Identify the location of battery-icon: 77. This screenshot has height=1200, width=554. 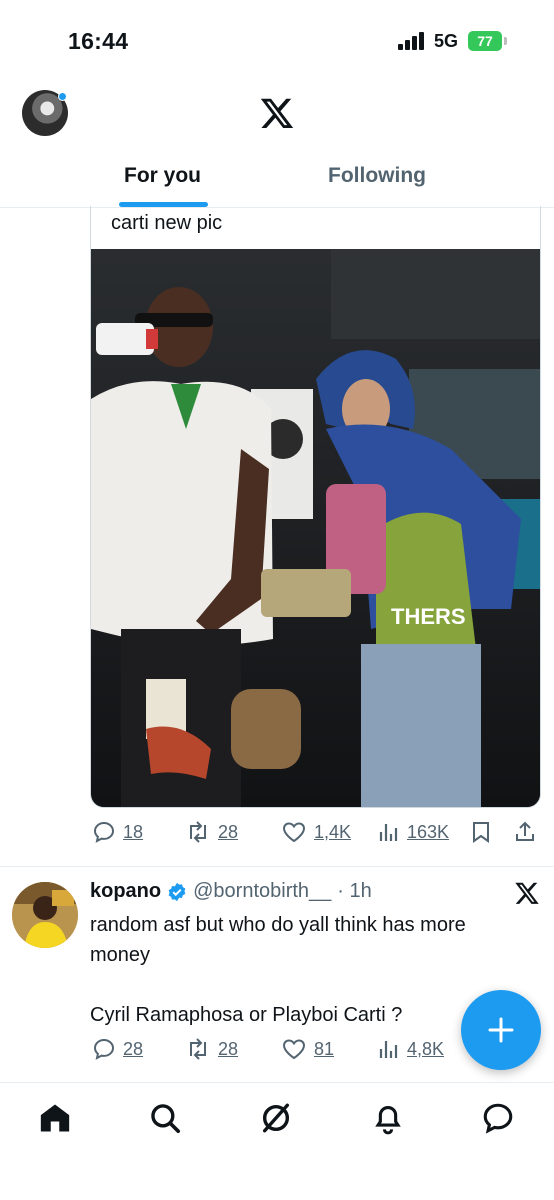
(485, 41).